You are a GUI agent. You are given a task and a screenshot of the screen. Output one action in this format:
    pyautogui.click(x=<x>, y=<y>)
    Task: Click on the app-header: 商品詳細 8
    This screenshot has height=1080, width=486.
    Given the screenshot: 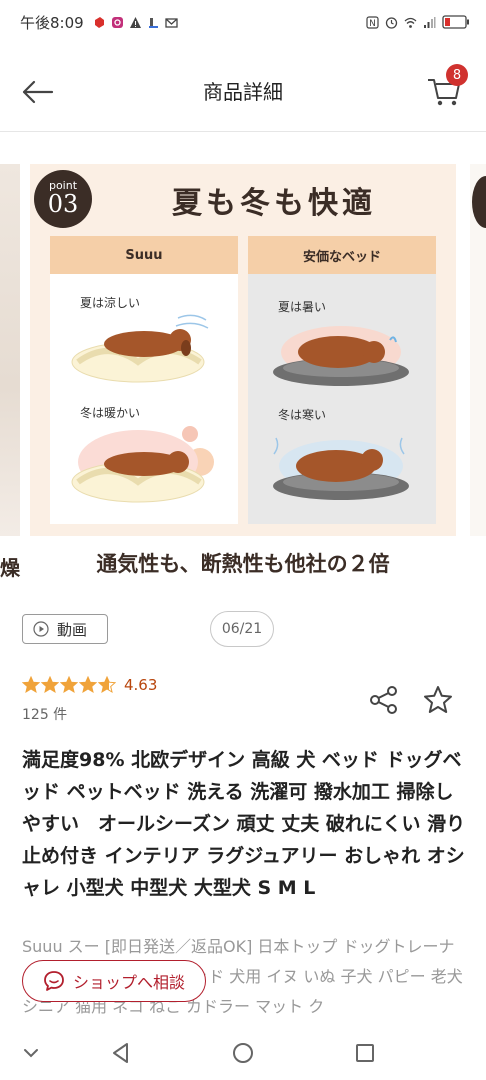 What is the action you would take?
    pyautogui.click(x=243, y=92)
    